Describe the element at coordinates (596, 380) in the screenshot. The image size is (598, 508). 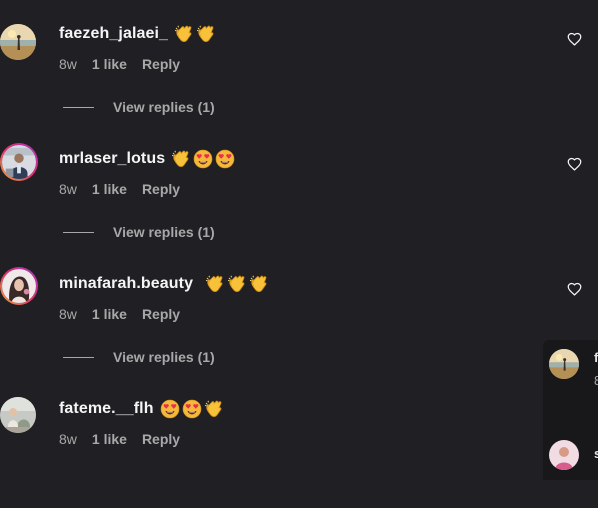
I see `side-time: 8` at that location.